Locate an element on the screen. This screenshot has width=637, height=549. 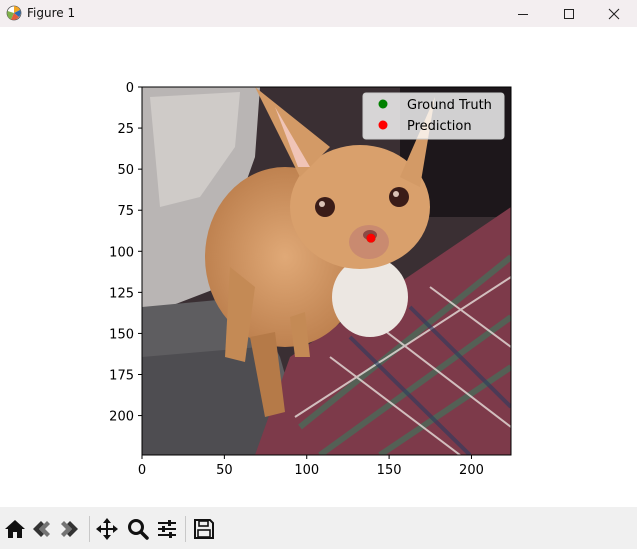
x-tick-label: 200 is located at coordinates (471, 470).